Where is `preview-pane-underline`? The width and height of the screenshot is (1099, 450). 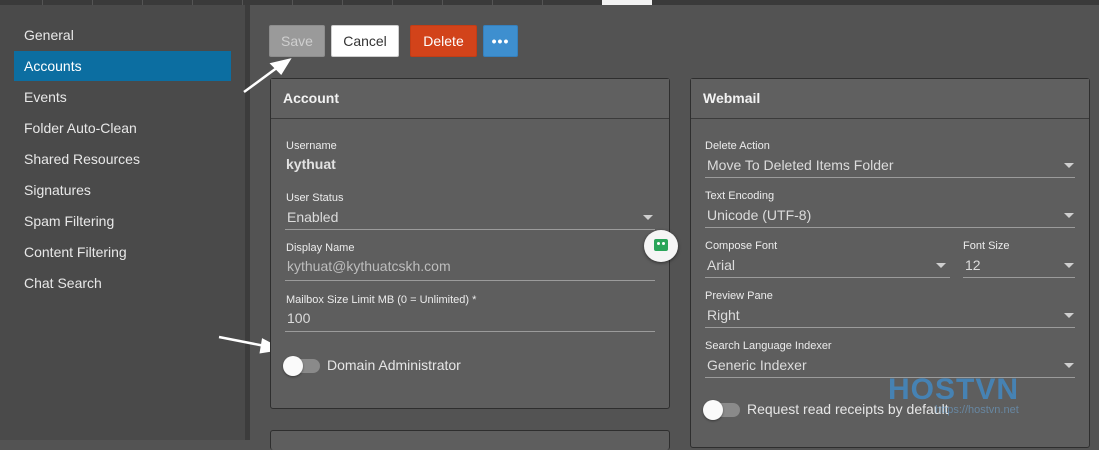 preview-pane-underline is located at coordinates (890, 327).